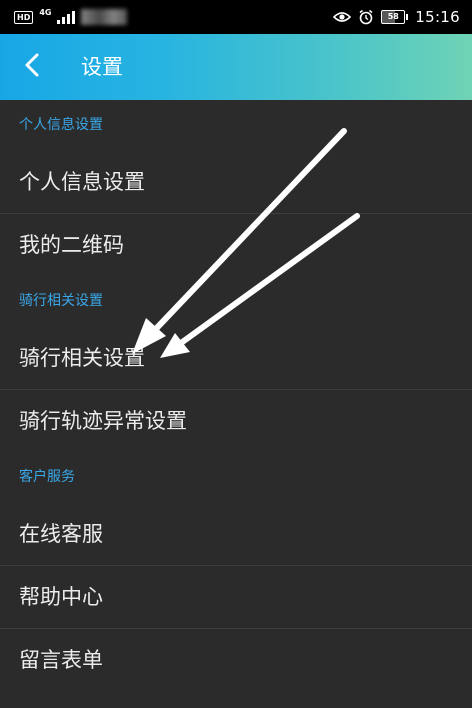 The width and height of the screenshot is (472, 708). I want to click on back-arrow-icon, so click(32, 67).